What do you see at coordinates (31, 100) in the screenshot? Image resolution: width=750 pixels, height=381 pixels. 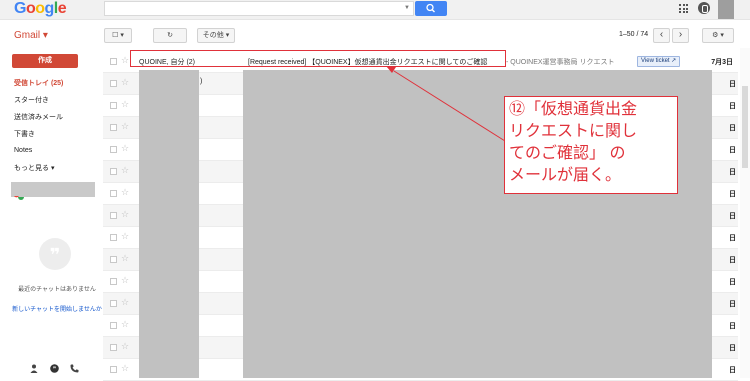 I see `sidebar-item-starred: スター付き` at bounding box center [31, 100].